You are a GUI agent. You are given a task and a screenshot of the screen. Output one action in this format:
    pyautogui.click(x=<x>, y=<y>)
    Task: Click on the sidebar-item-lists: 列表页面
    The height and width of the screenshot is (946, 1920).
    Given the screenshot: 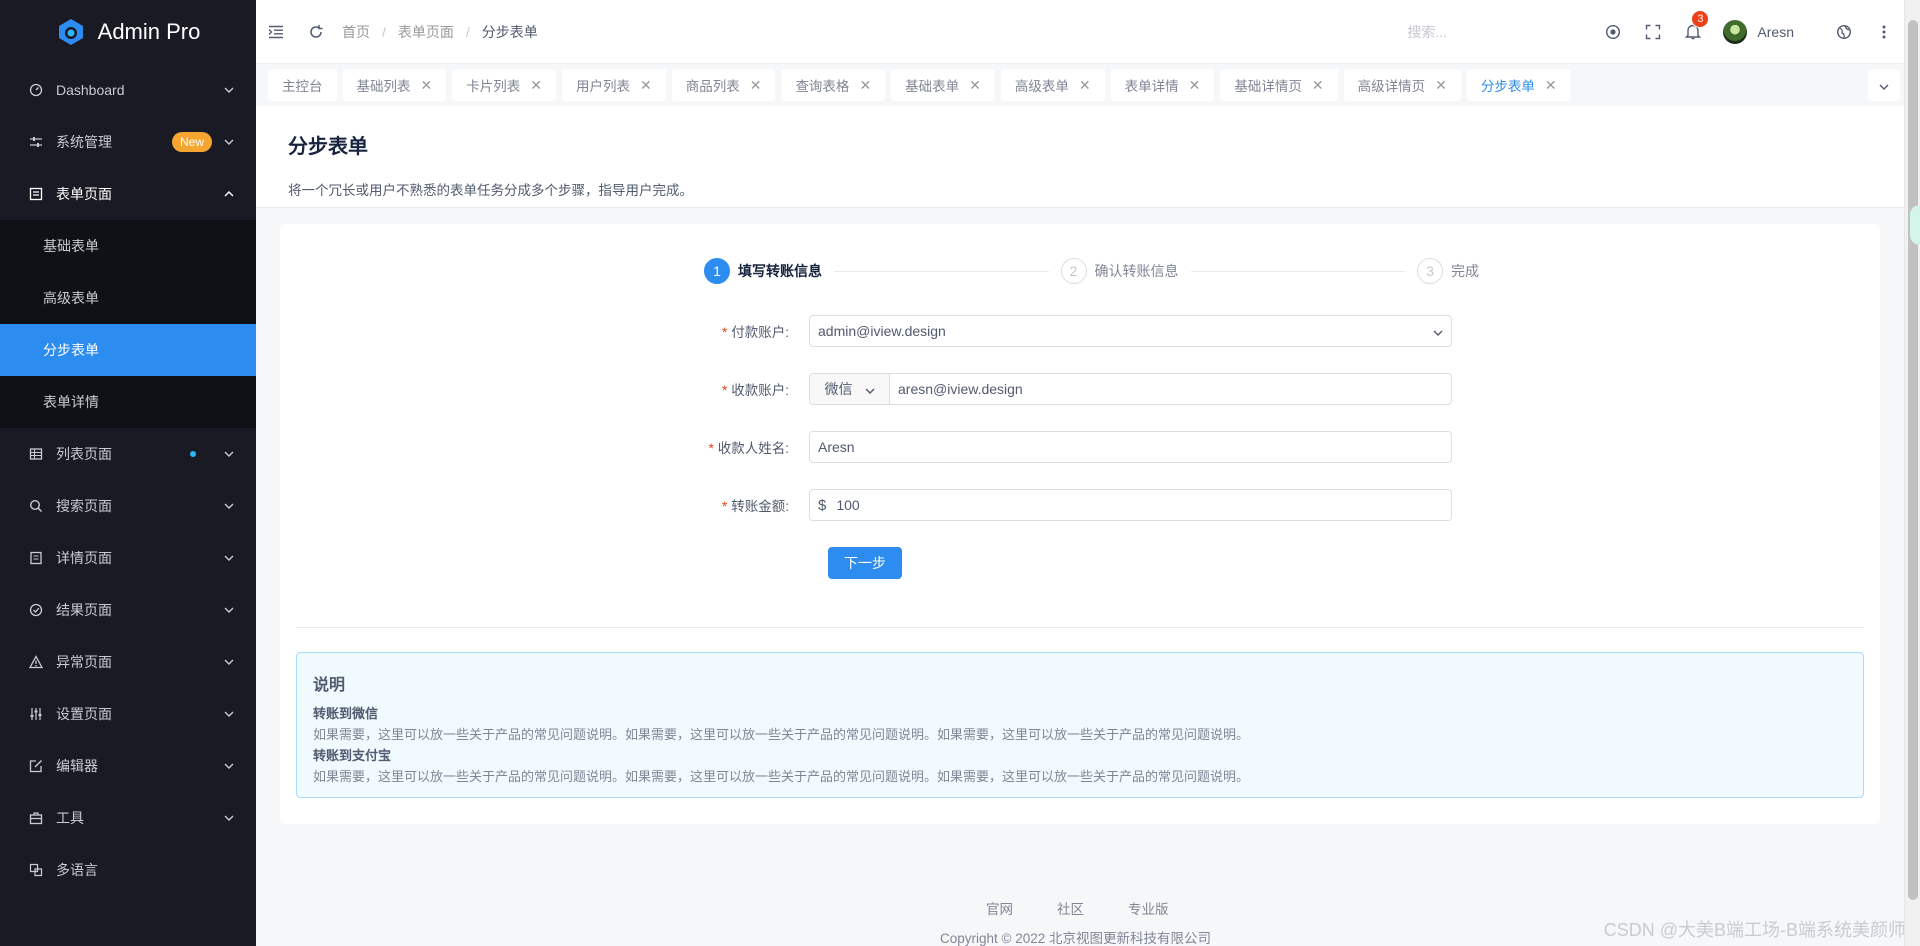 What is the action you would take?
    pyautogui.click(x=128, y=454)
    